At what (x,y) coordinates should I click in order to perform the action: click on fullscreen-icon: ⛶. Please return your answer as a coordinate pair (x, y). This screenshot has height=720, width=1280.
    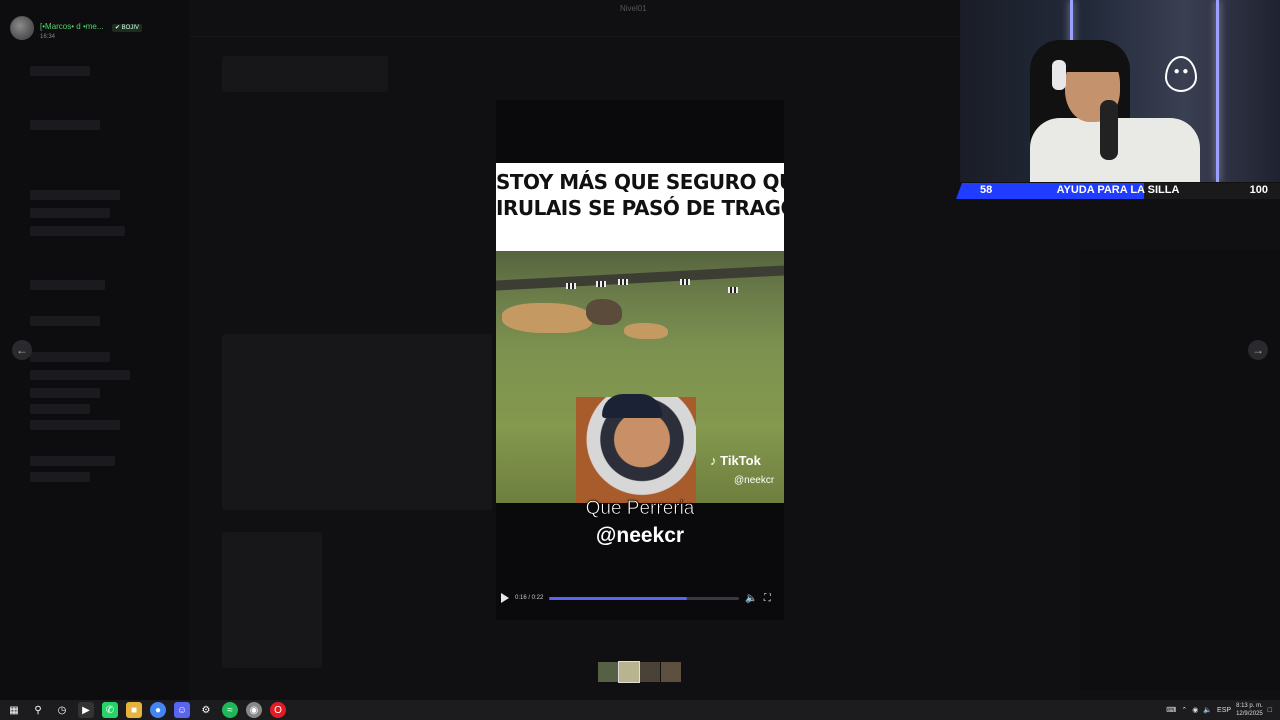
    Looking at the image, I should click on (767, 598).